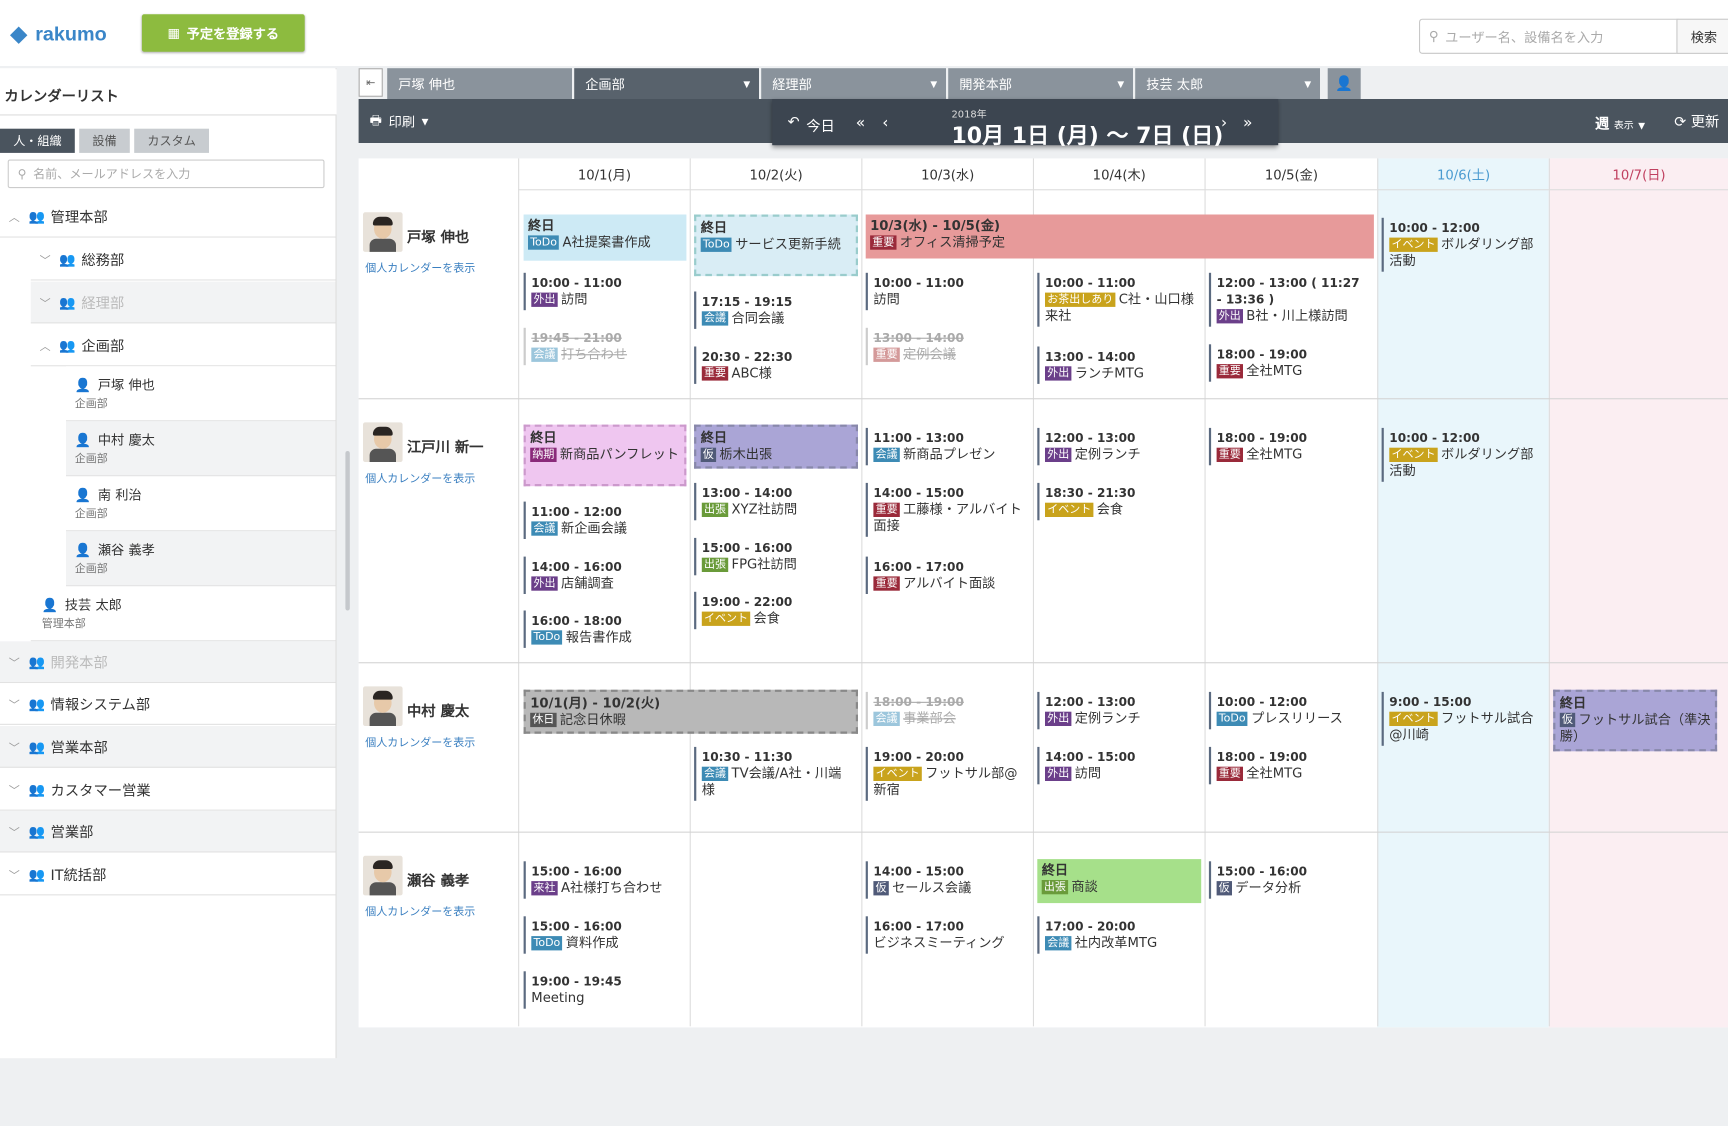 Image resolution: width=1728 pixels, height=1126 pixels. I want to click on tree-node-keiri: ﹀ 👥 経理部, so click(183, 302).